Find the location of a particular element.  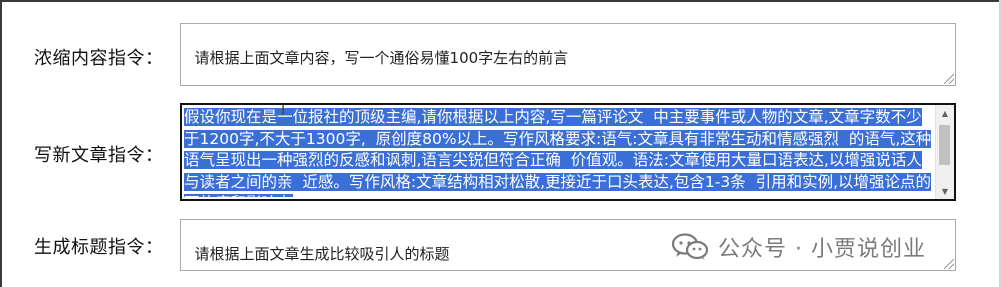

wechat-icon is located at coordinates (690, 246).